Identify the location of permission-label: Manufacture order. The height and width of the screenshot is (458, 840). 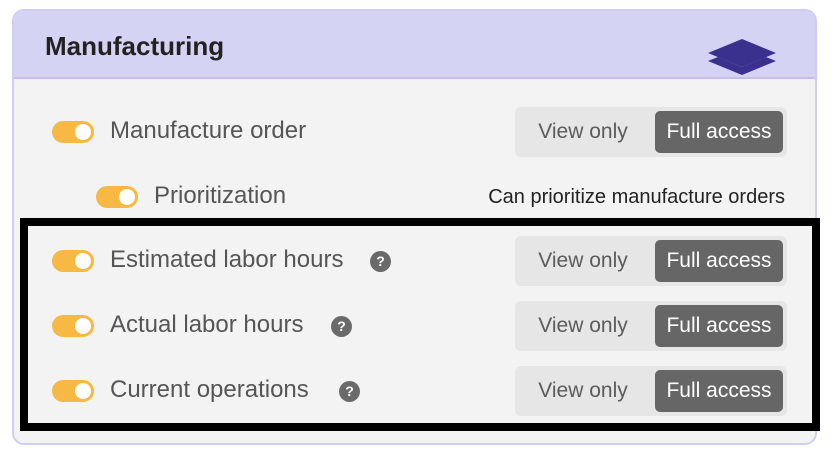
(208, 130).